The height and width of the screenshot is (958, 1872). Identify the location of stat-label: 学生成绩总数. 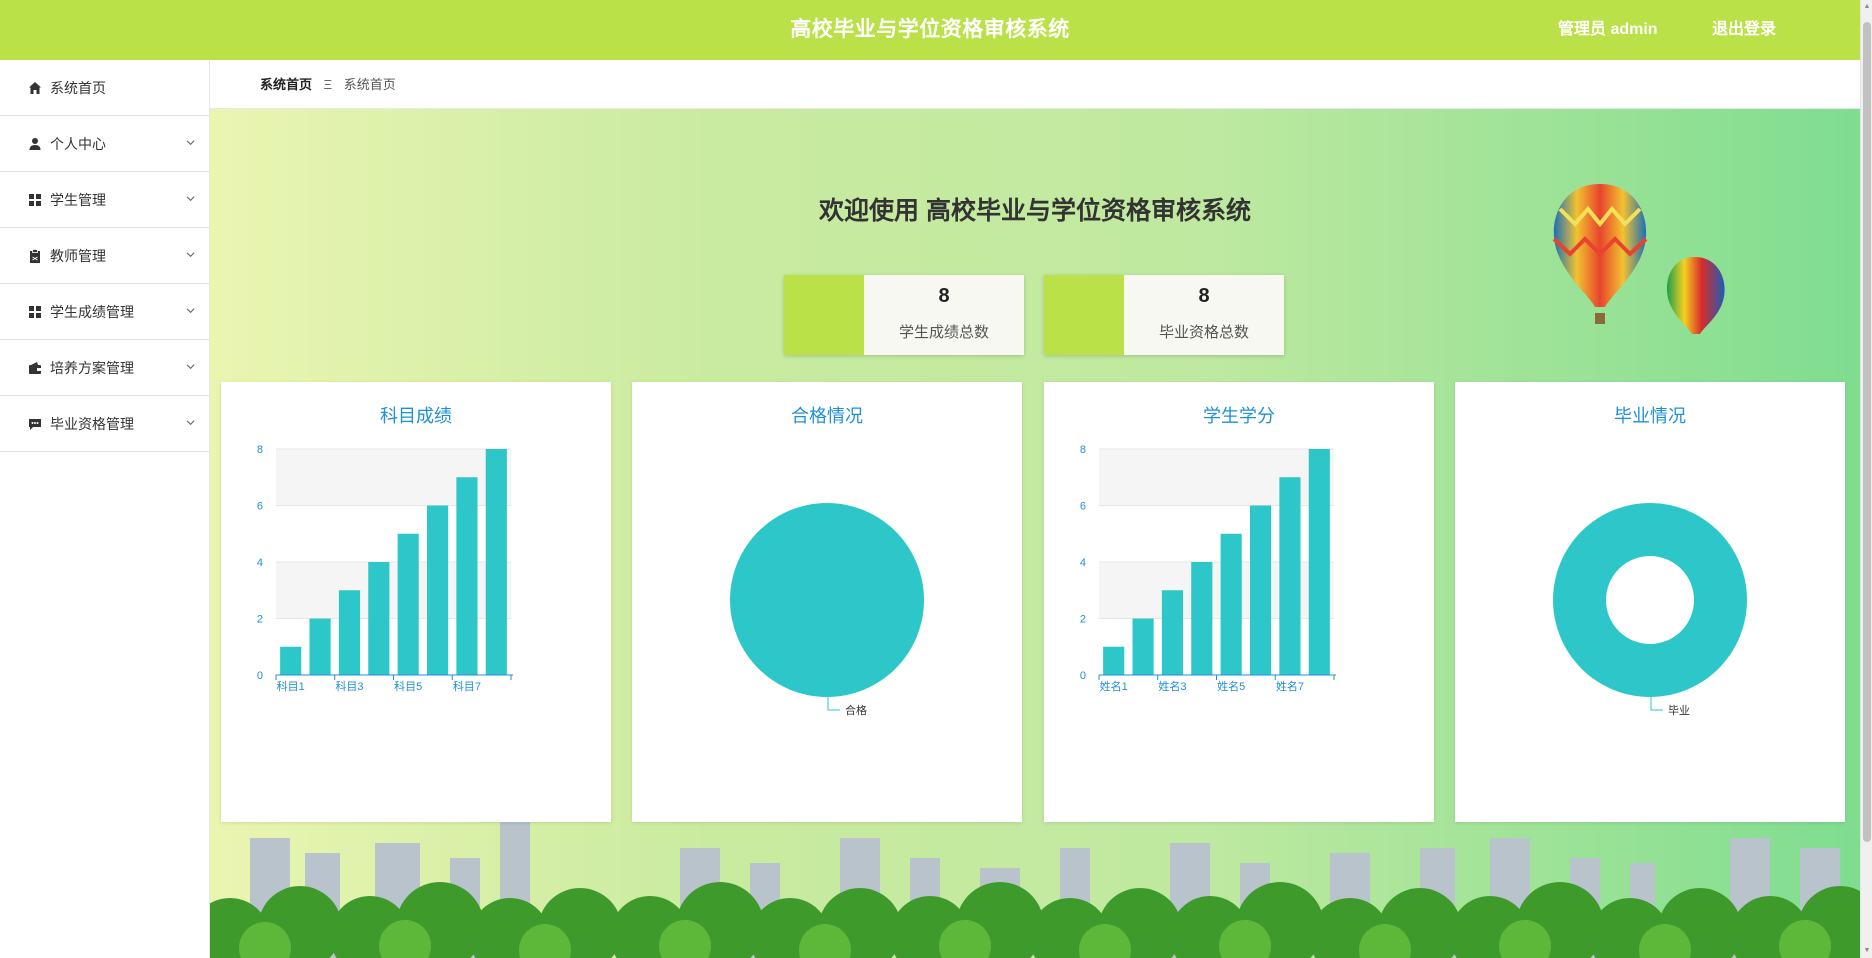
(943, 332).